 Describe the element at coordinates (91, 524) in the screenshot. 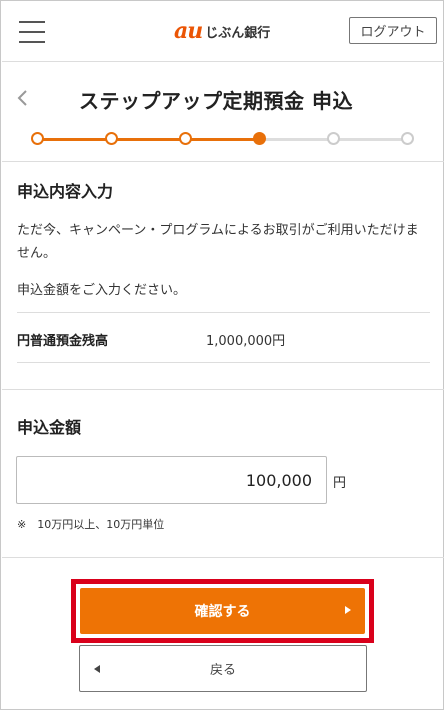

I see `amount-note: ※ 10万円以上、10万円単位` at that location.